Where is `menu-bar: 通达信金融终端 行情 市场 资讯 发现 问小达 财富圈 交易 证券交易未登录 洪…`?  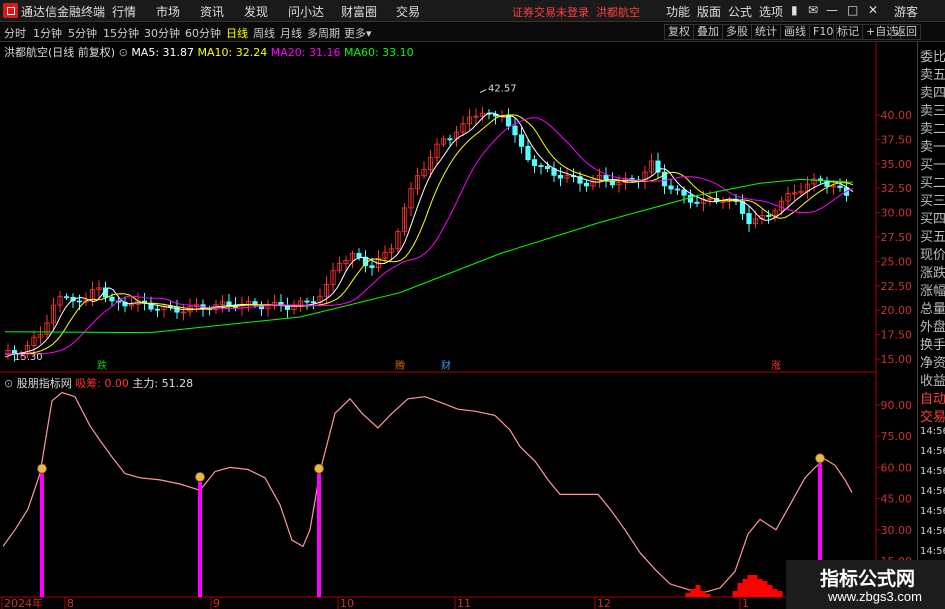 menu-bar: 通达信金融终端 行情 市场 资讯 发现 问小达 财富圈 交易 证券交易未登录 洪… is located at coordinates (472, 11).